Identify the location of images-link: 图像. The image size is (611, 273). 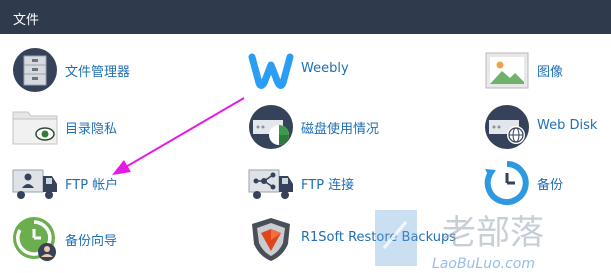
(544, 71).